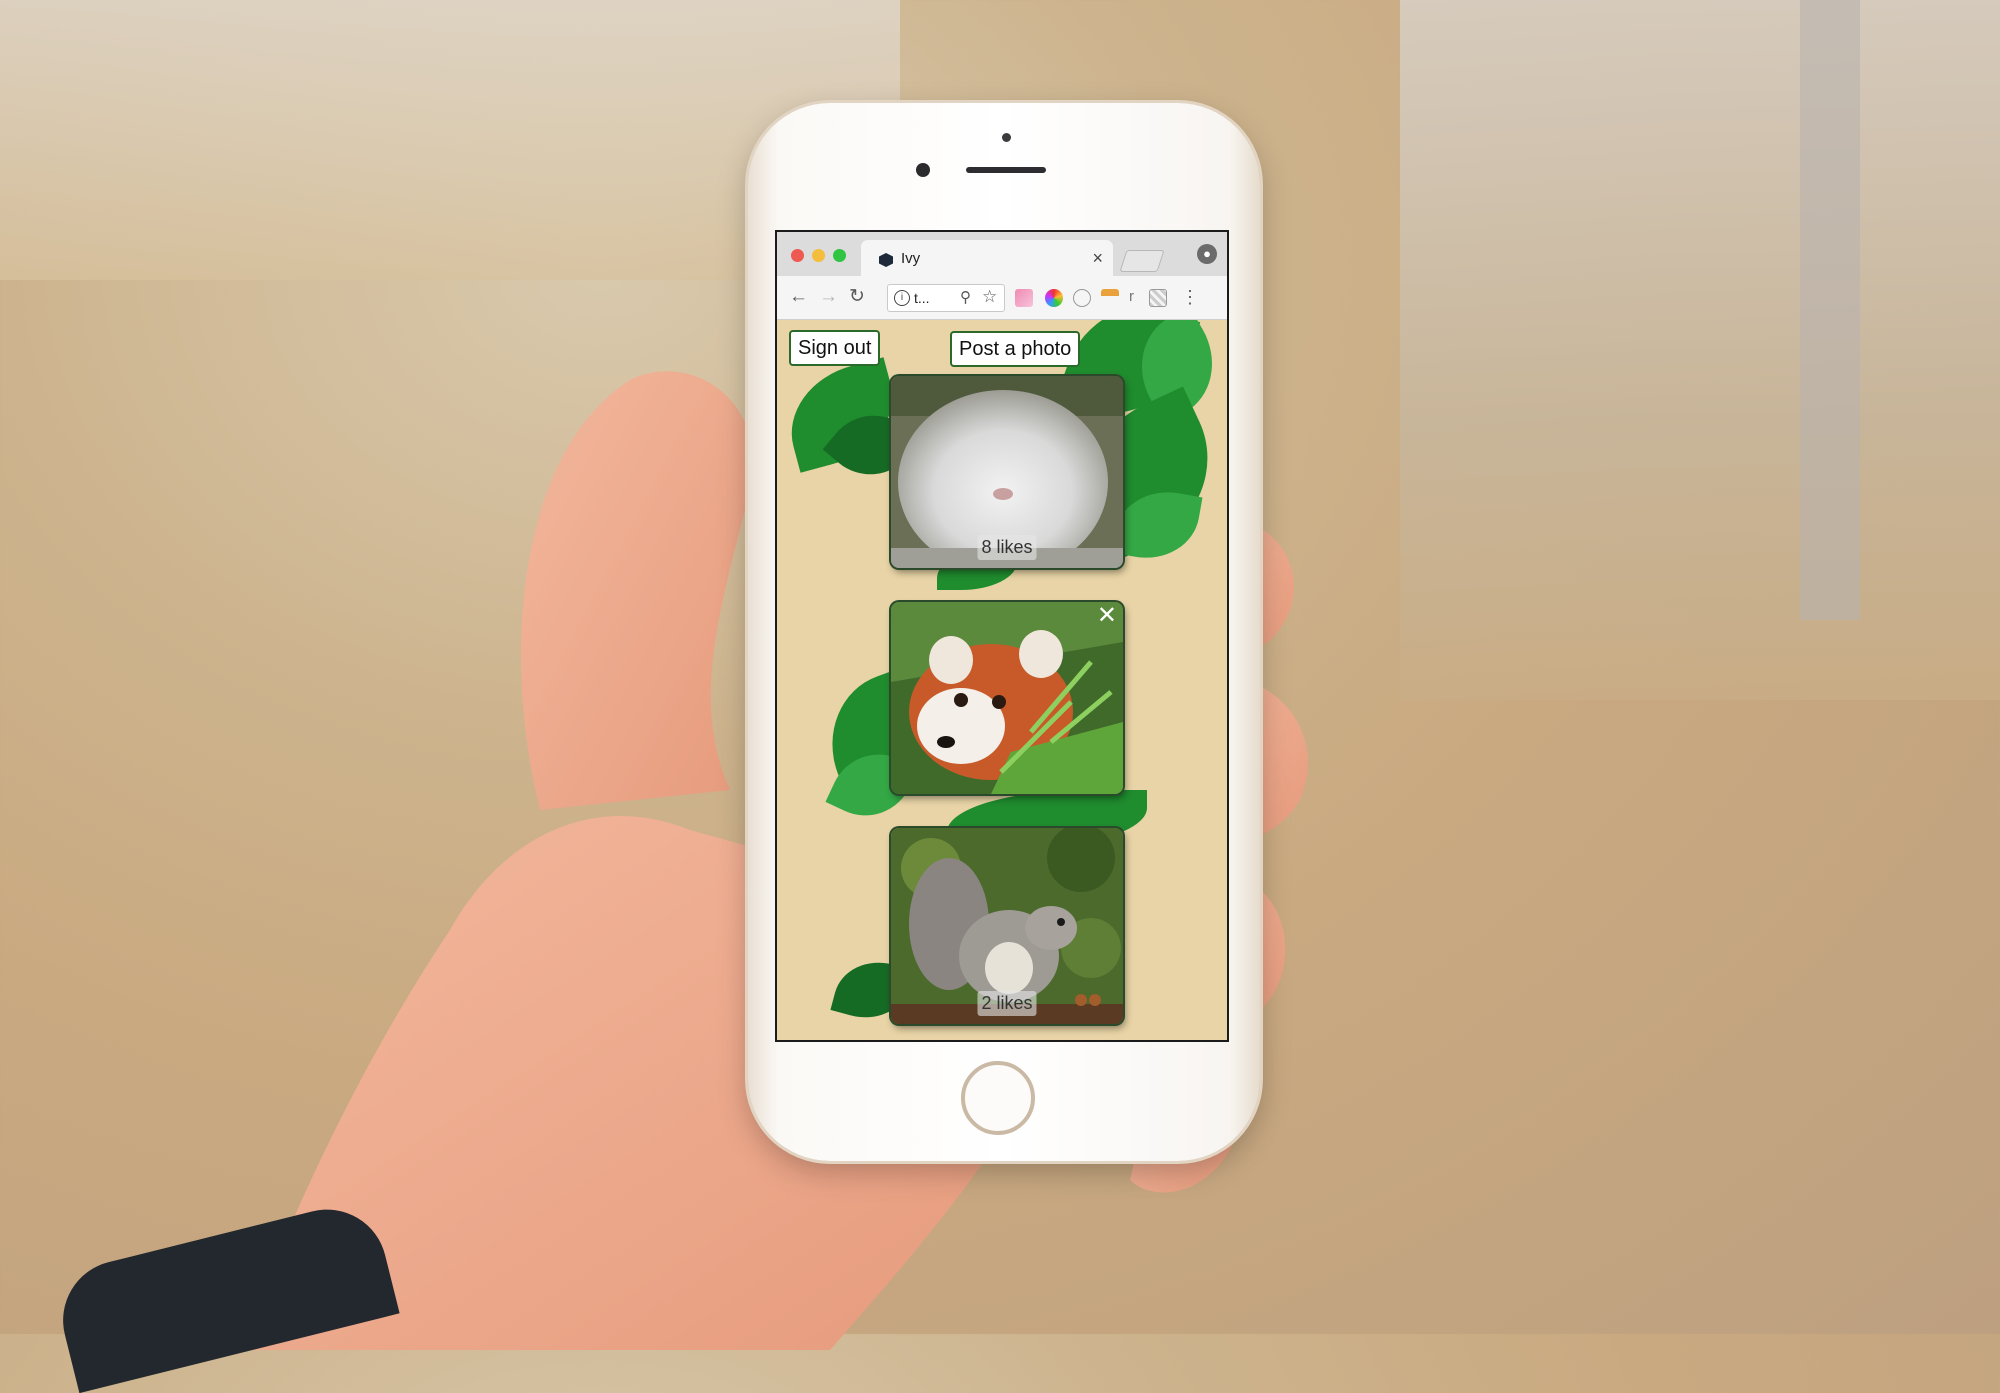 This screenshot has height=1393, width=2000. I want to click on tab-close-icon: ×, so click(1097, 258).